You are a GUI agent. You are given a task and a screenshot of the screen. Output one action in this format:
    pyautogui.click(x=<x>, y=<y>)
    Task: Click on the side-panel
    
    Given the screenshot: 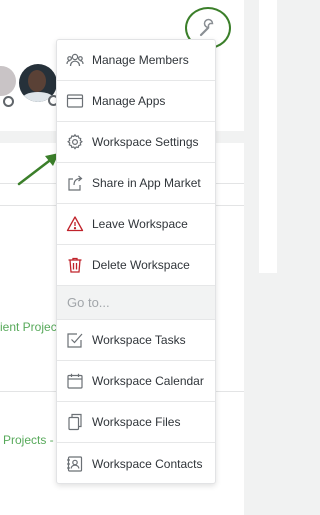 What is the action you would take?
    pyautogui.click(x=268, y=136)
    